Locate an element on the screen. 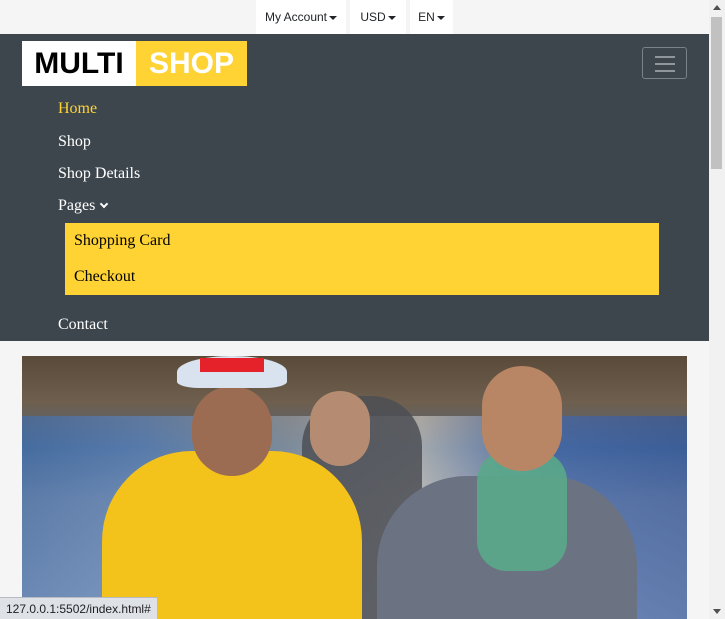 The image size is (725, 619). nav-item-shop-details: Shop Details is located at coordinates (99, 174).